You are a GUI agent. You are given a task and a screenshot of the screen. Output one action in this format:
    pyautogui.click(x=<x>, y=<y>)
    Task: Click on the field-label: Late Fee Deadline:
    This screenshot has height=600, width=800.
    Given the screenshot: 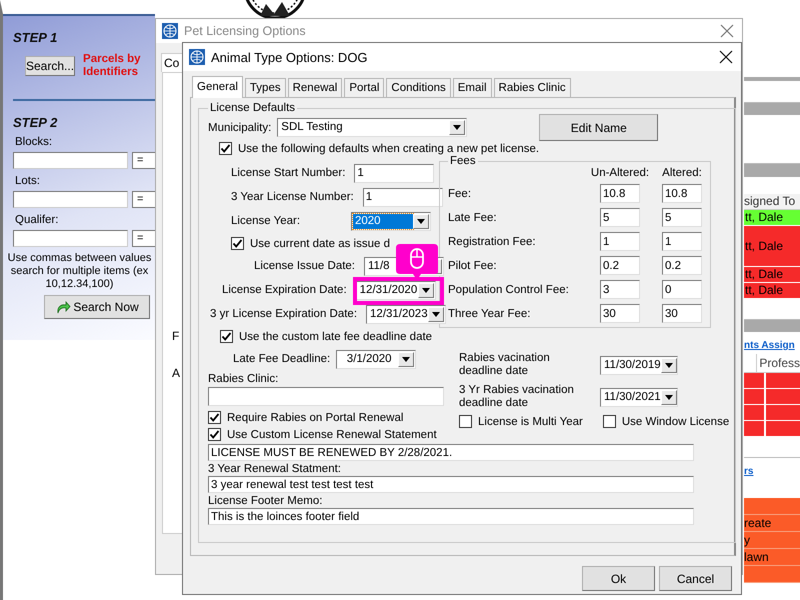 What is the action you would take?
    pyautogui.click(x=281, y=359)
    